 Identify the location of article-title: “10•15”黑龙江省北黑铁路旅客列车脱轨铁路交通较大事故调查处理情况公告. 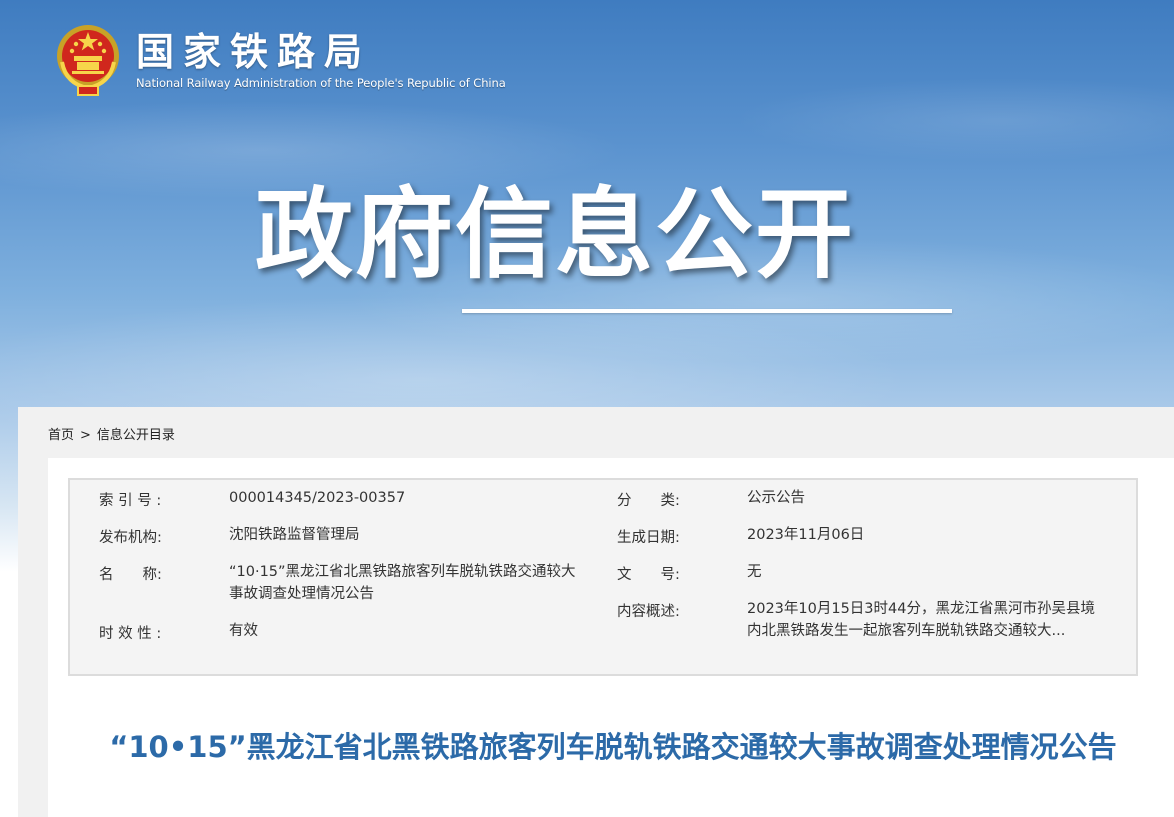
(613, 747).